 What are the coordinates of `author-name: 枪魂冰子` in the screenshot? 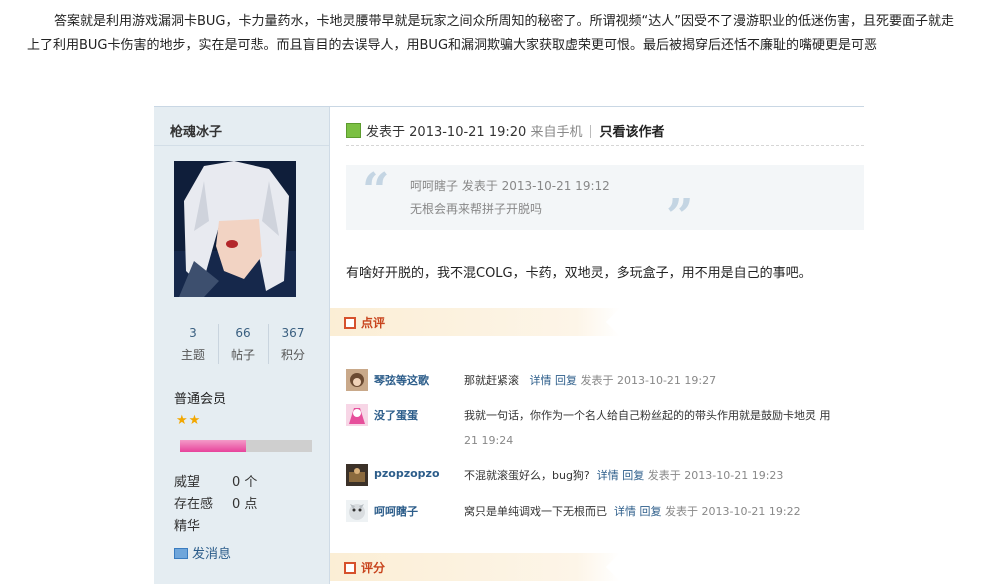 It's located at (196, 130).